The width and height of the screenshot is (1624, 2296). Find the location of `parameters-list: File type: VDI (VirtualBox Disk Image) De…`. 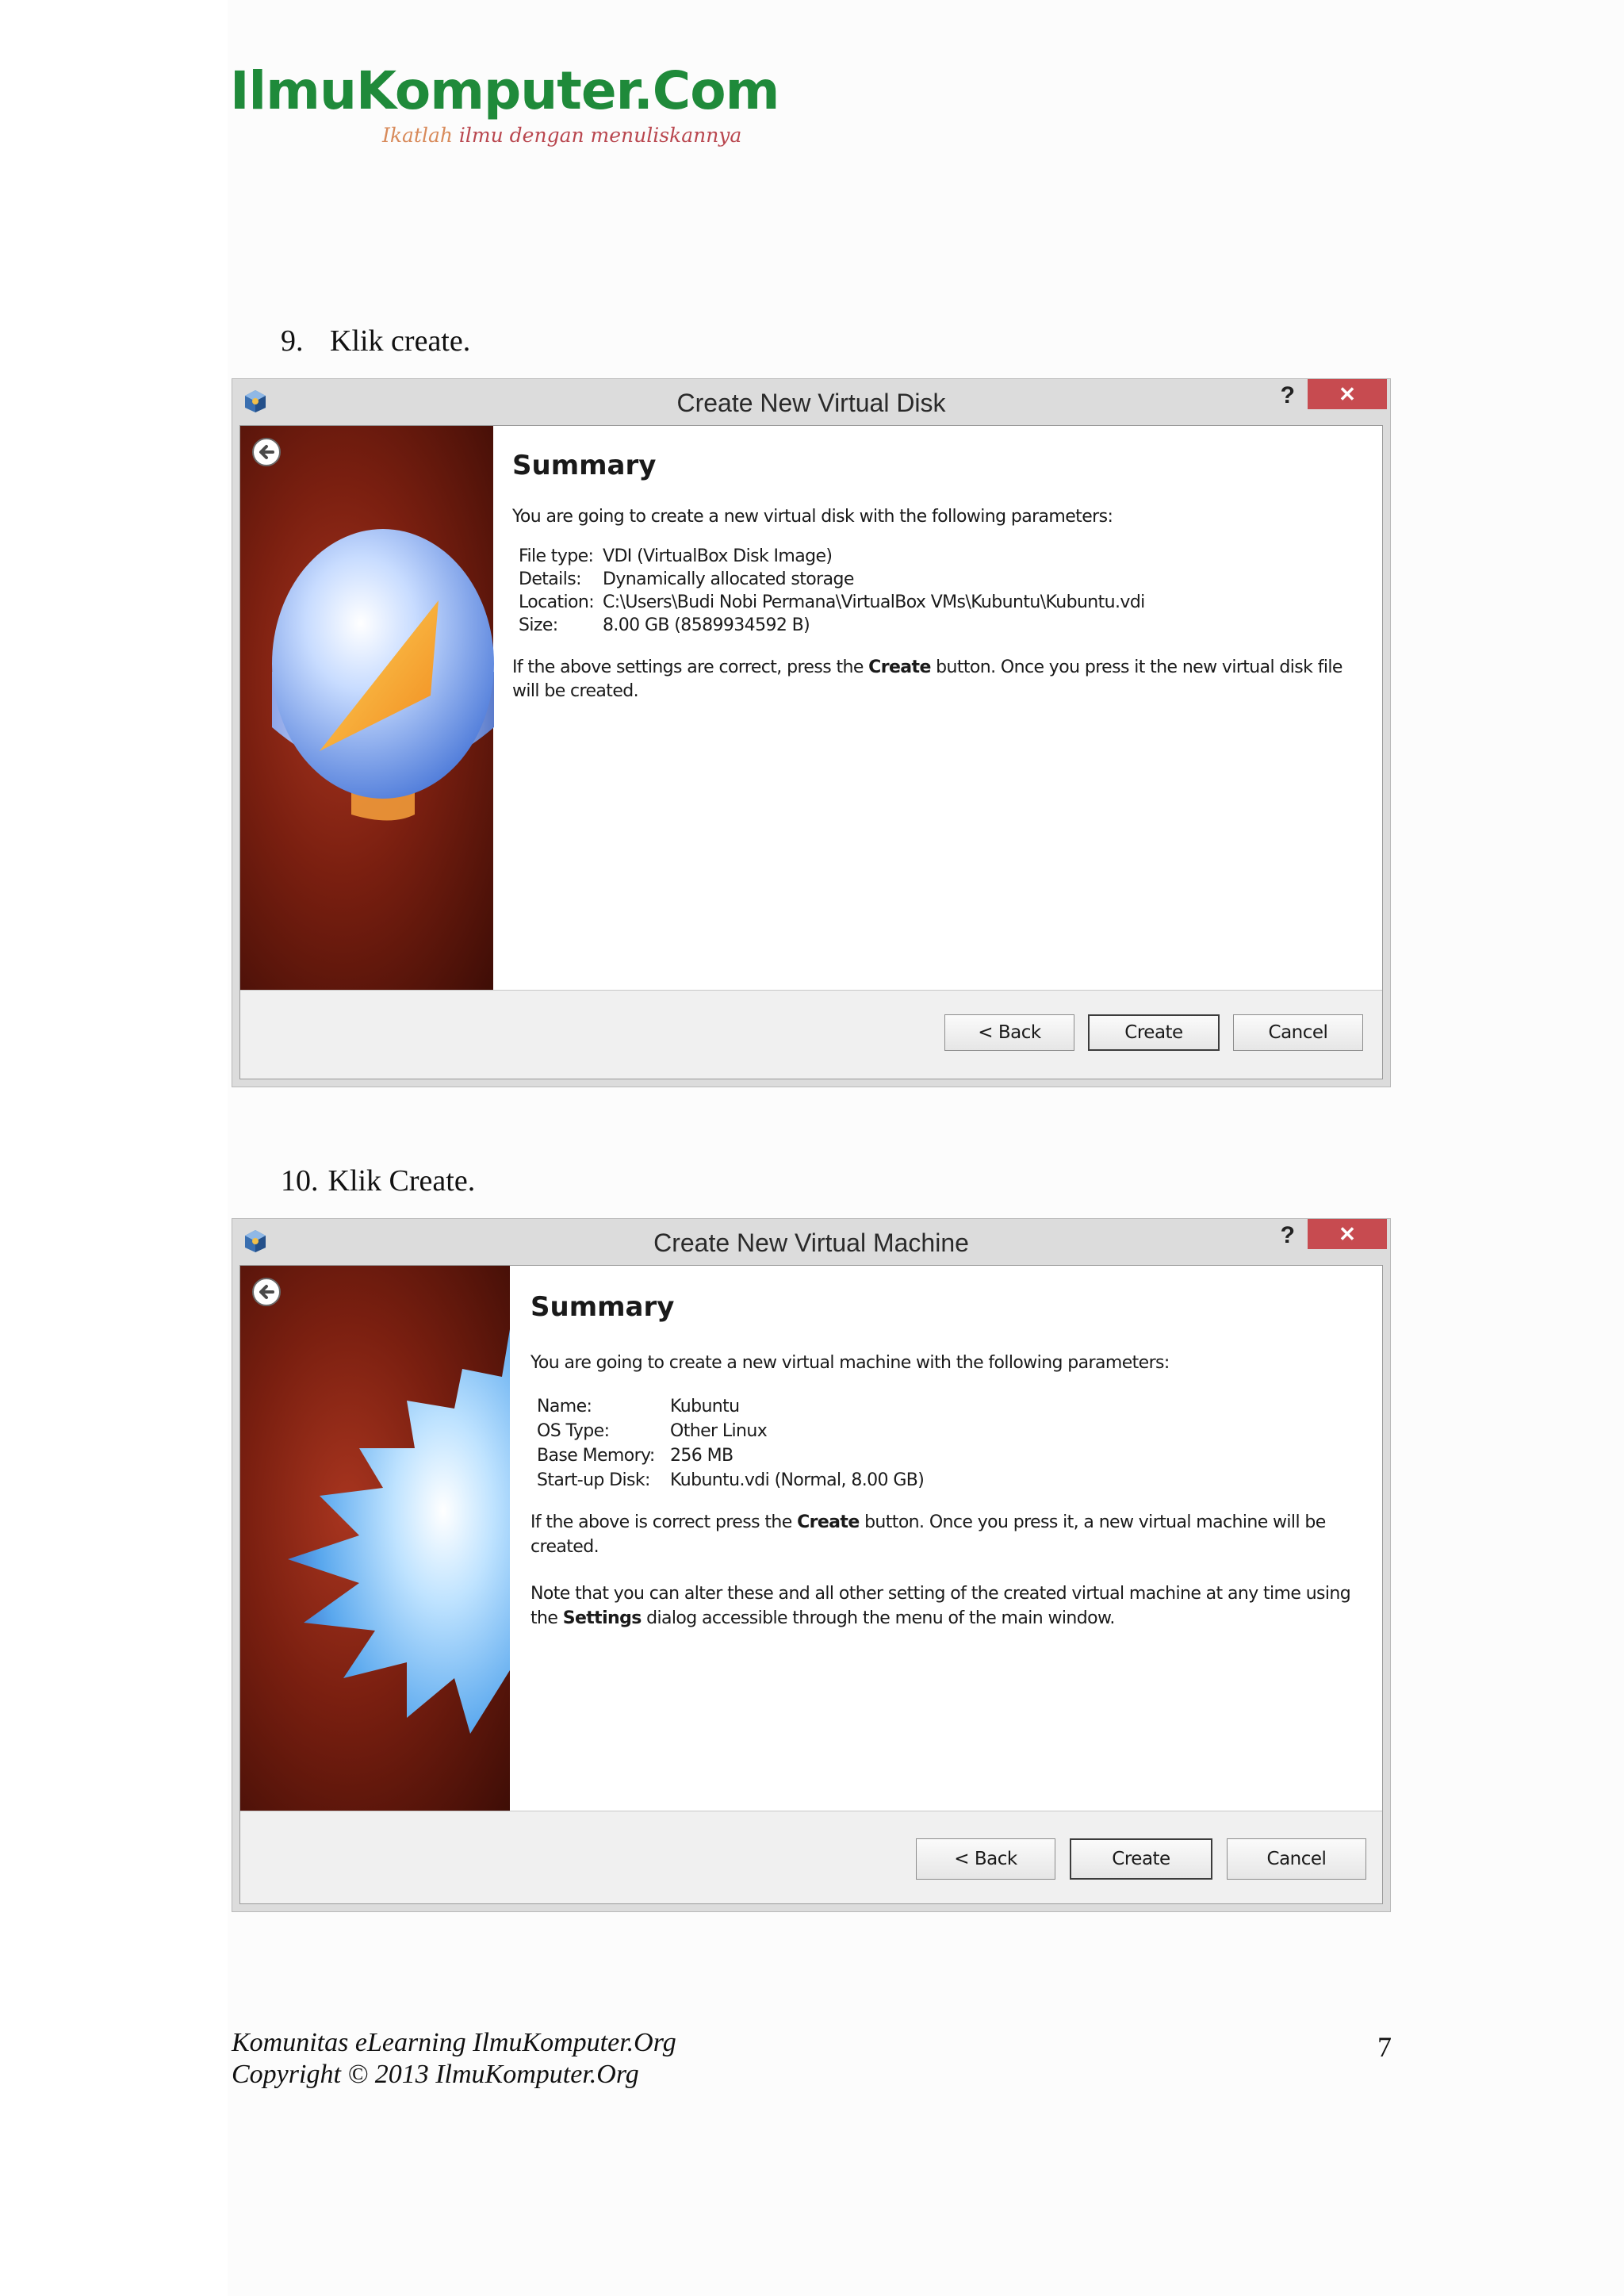

parameters-list: File type: VDI (VirtualBox Disk Image) De… is located at coordinates (832, 591).